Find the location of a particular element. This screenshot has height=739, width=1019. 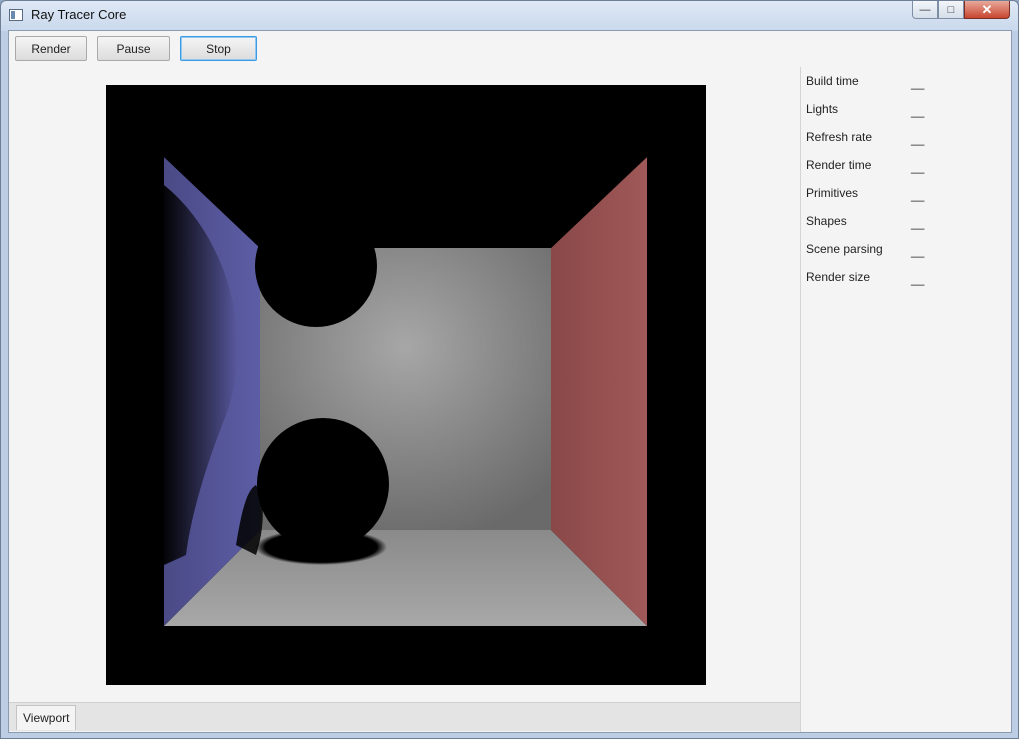

stat-scene-parsing: Scene parsing __ is located at coordinates (906, 253).